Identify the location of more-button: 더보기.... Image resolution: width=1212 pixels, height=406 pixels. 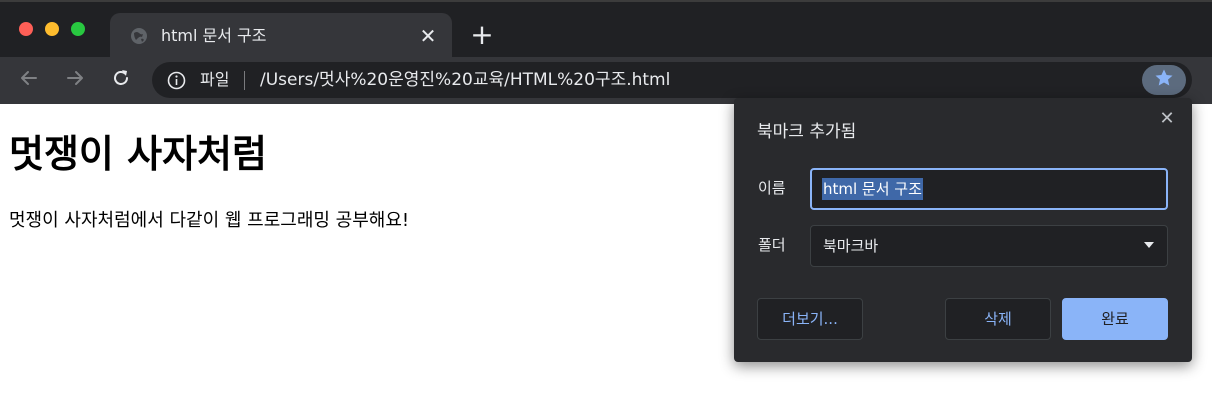
(810, 319).